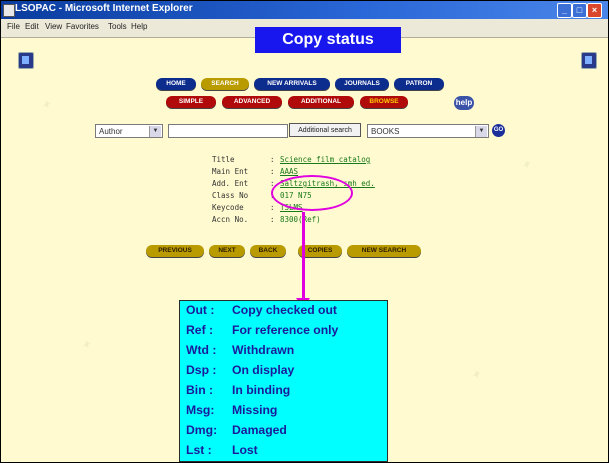 This screenshot has height=463, width=609. What do you see at coordinates (201, 350) in the screenshot?
I see `legend-code: Wtd :` at bounding box center [201, 350].